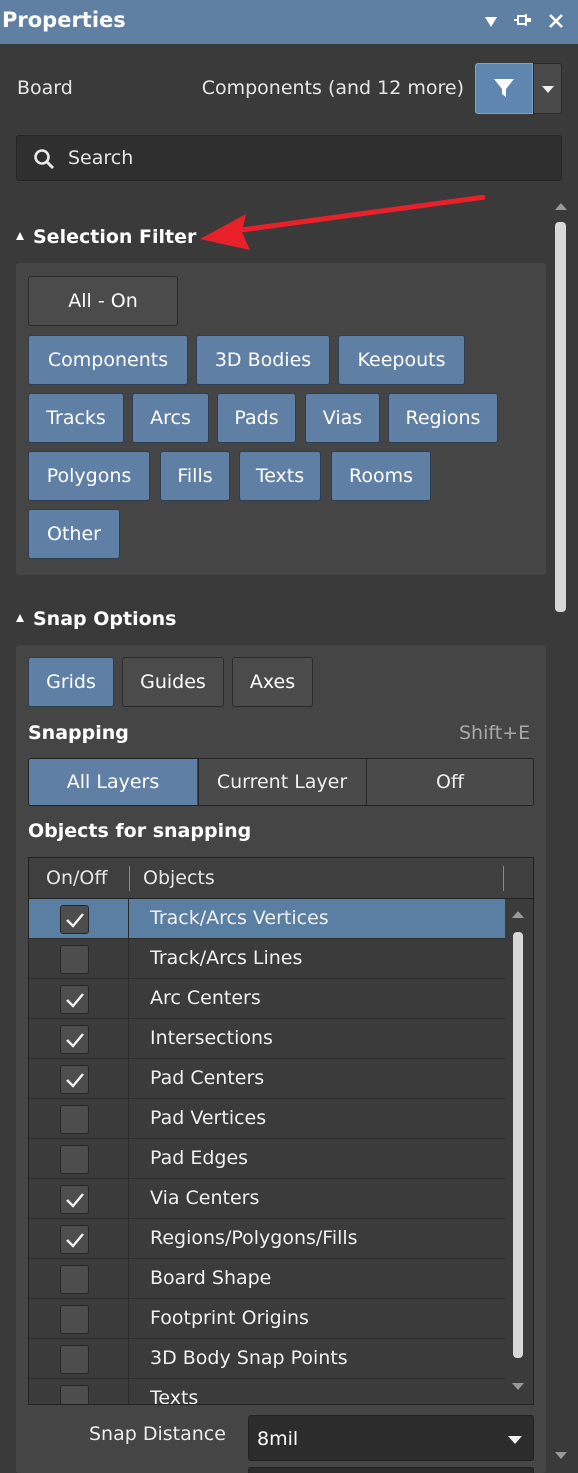 The image size is (578, 1473). I want to click on filter-chip-tracks: Tracks, so click(76, 418).